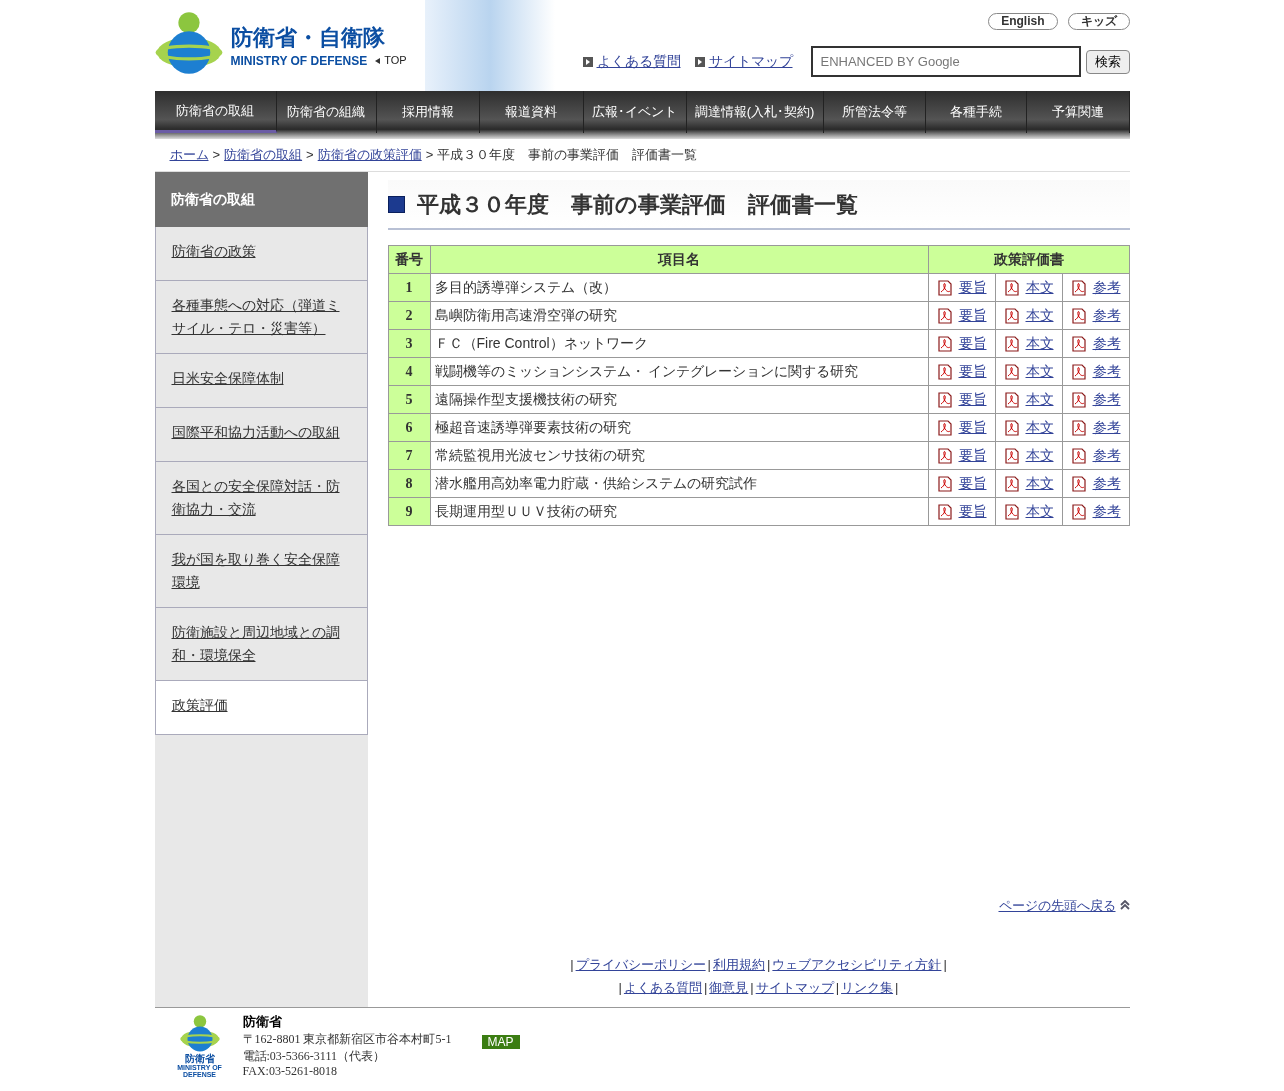 This screenshot has height=1091, width=1284. Describe the element at coordinates (750, 61) in the screenshot. I see `header-link: サイトマップ` at that location.